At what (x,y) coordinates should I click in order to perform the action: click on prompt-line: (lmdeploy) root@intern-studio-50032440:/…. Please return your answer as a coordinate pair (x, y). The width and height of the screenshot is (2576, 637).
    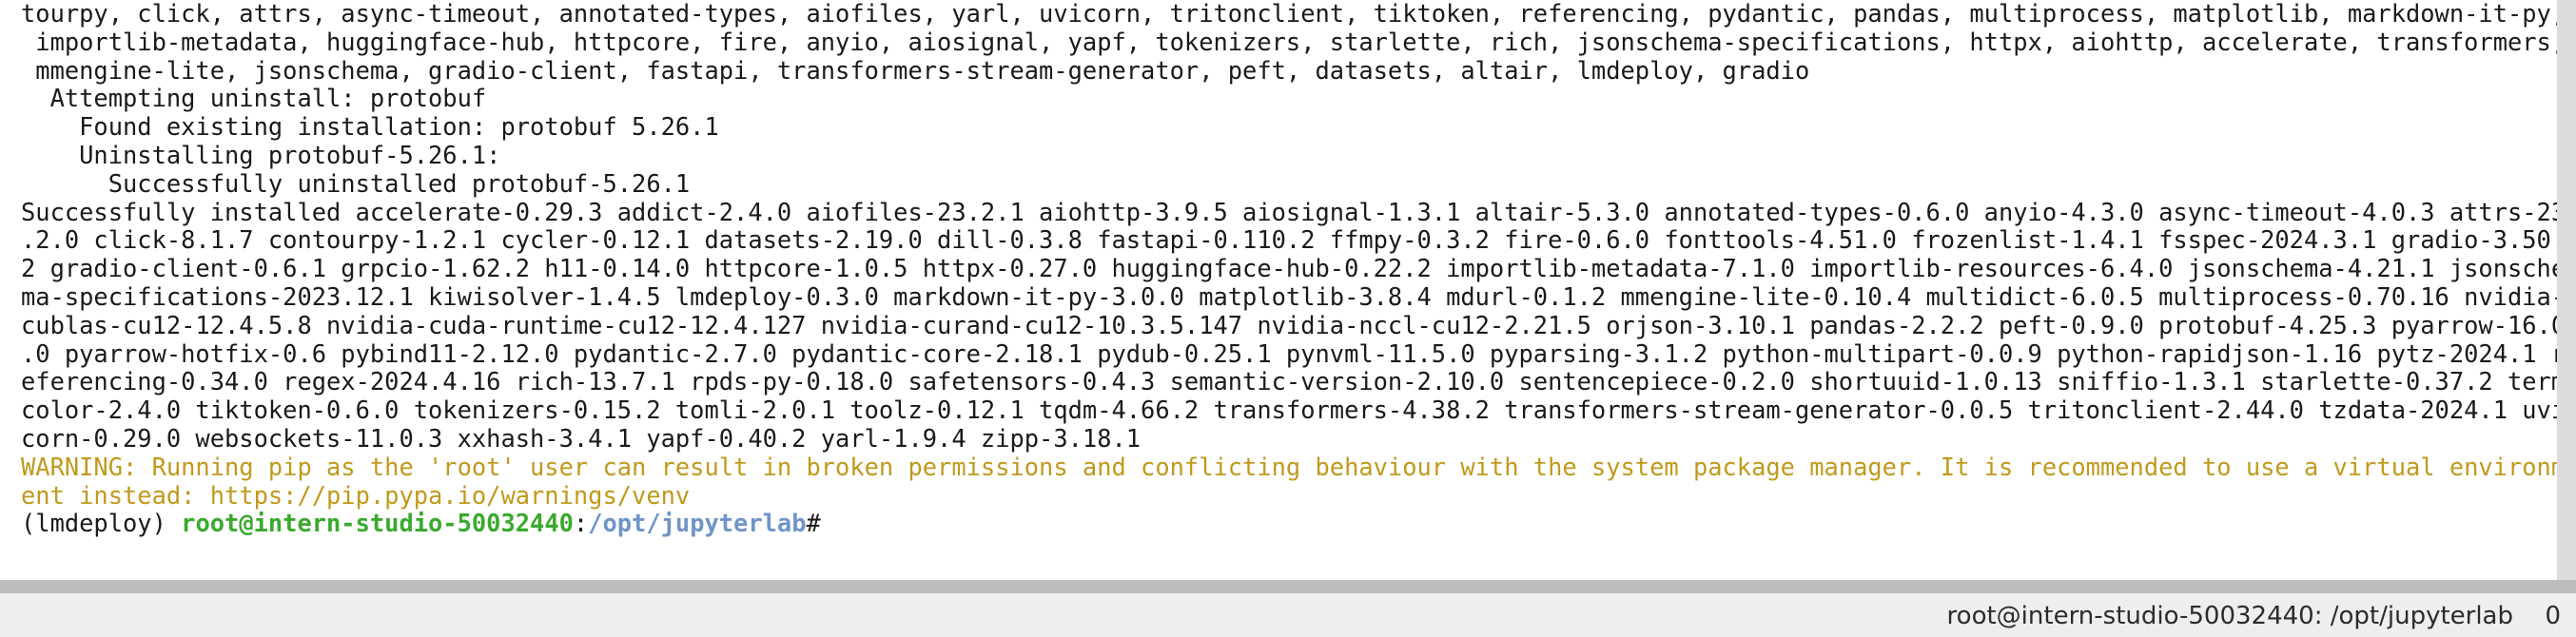
    Looking at the image, I should click on (1289, 523).